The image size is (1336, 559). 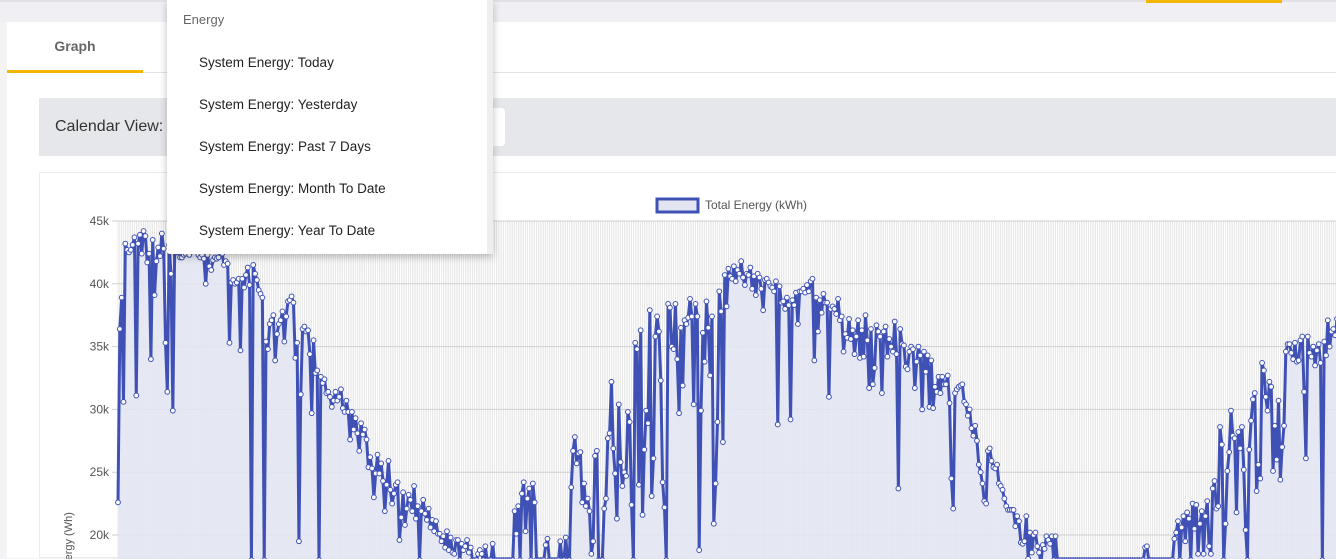 I want to click on menu-item-past-7-days: System Energy: Past 7 Days, so click(x=330, y=146).